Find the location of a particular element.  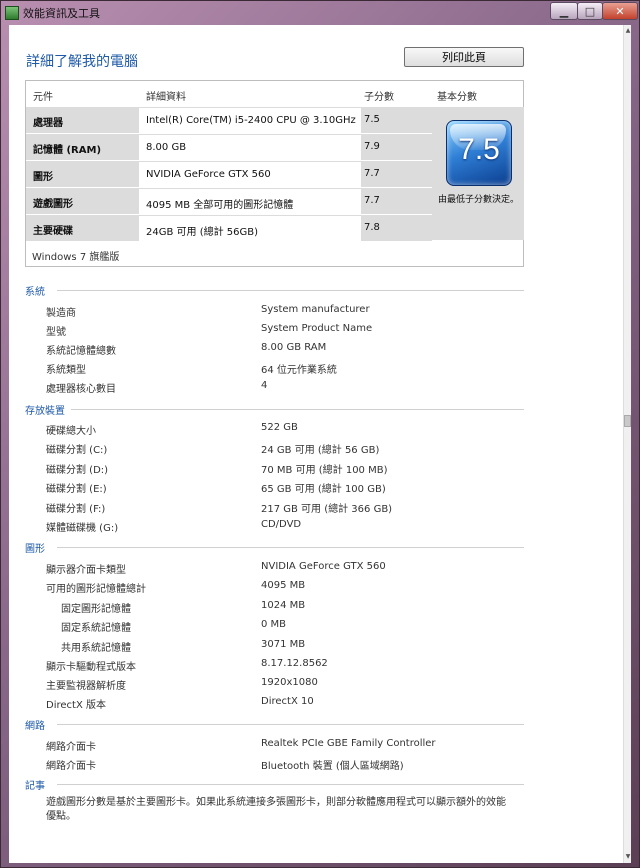

section-title-network: 網路 is located at coordinates (35, 726).